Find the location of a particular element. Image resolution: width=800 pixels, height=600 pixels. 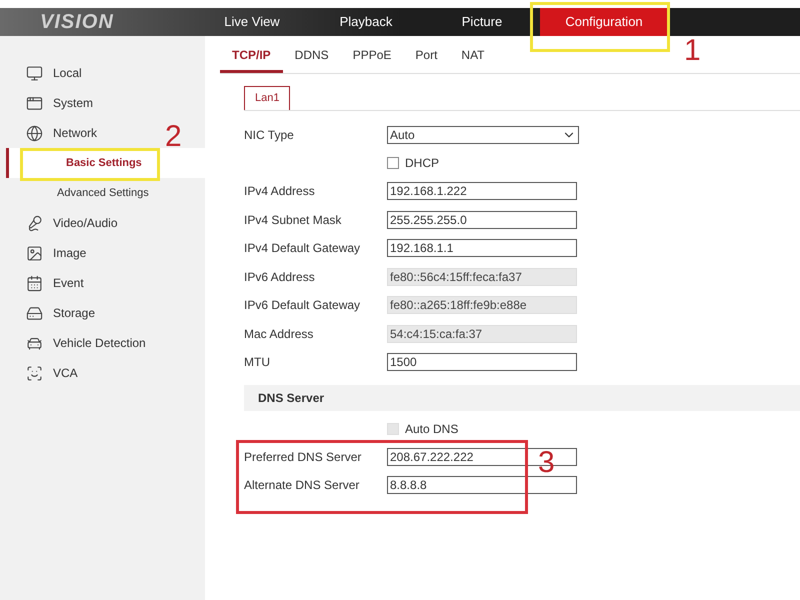

field-label: MTU is located at coordinates (257, 363).